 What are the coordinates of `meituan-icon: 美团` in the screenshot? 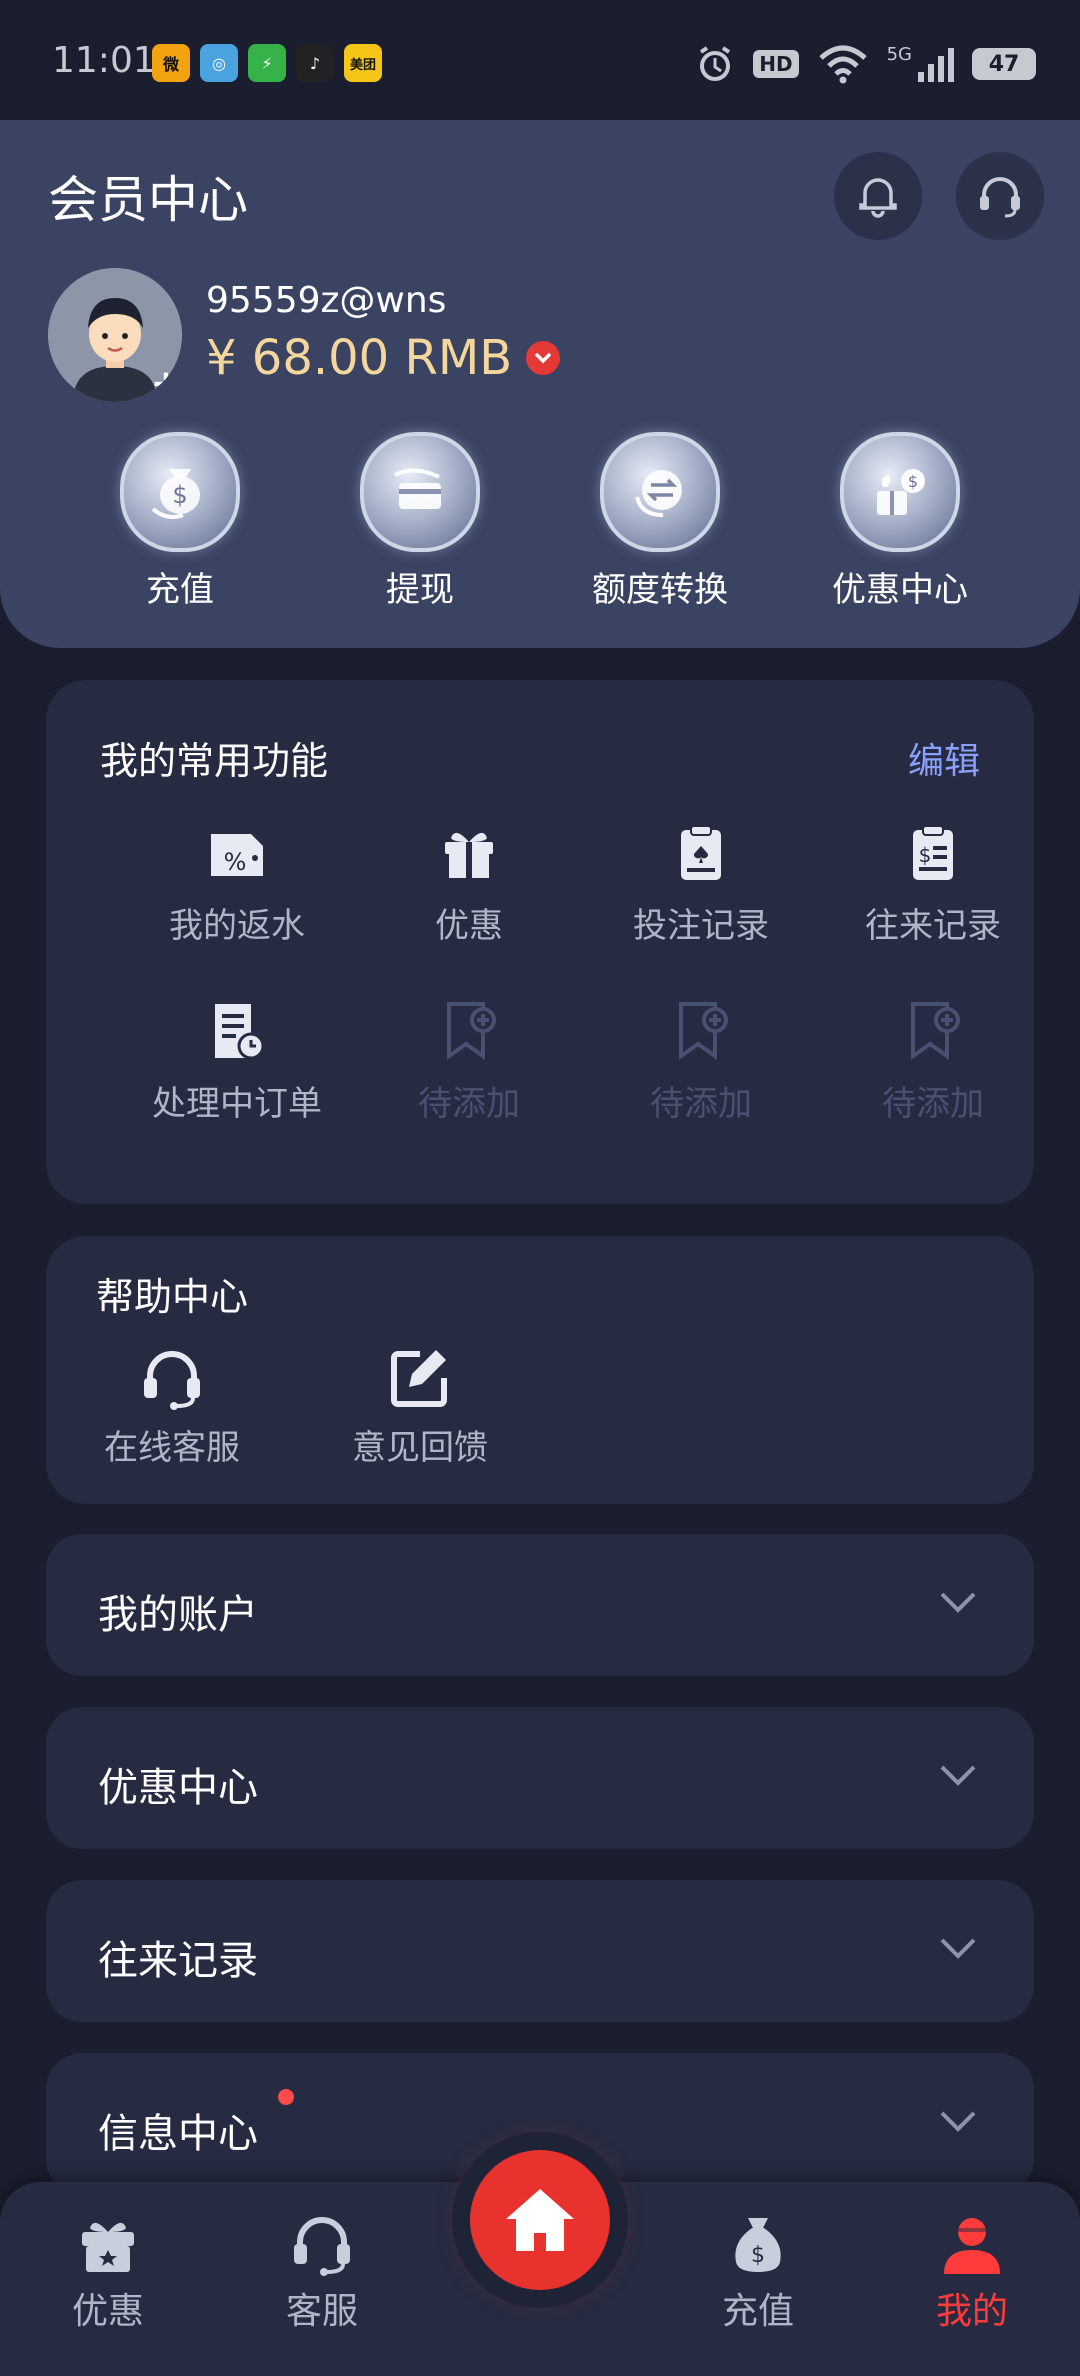 It's located at (363, 63).